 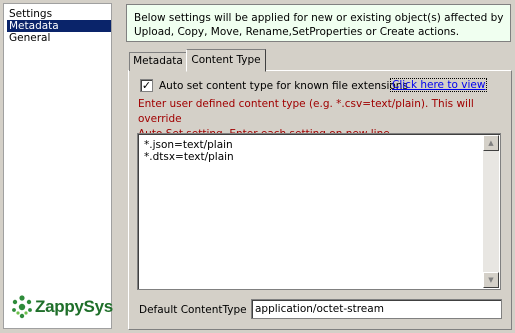 I want to click on default-content-type-input: application/octet-stream, so click(x=376, y=309).